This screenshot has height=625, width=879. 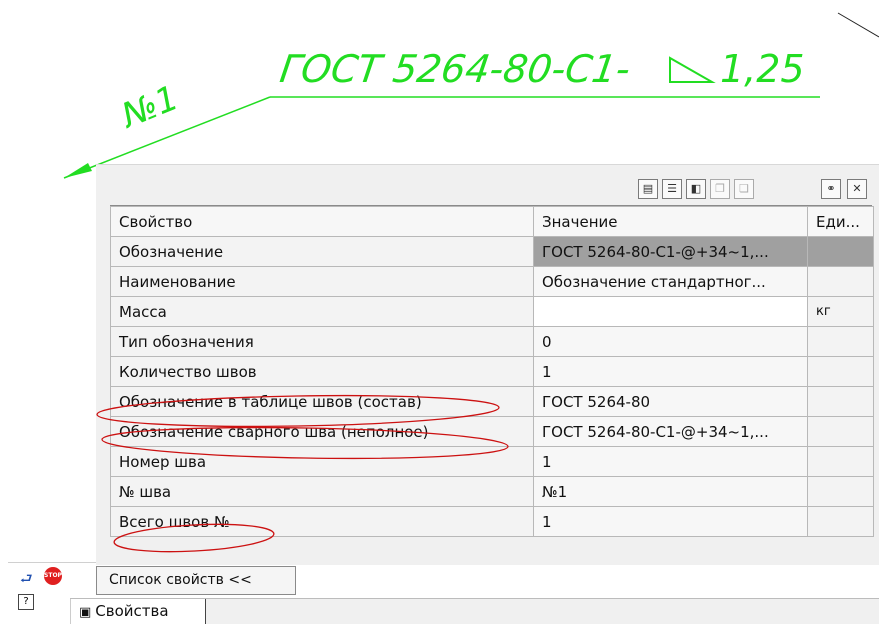 What do you see at coordinates (322, 461) in the screenshot?
I see `property-cell: Номер шва` at bounding box center [322, 461].